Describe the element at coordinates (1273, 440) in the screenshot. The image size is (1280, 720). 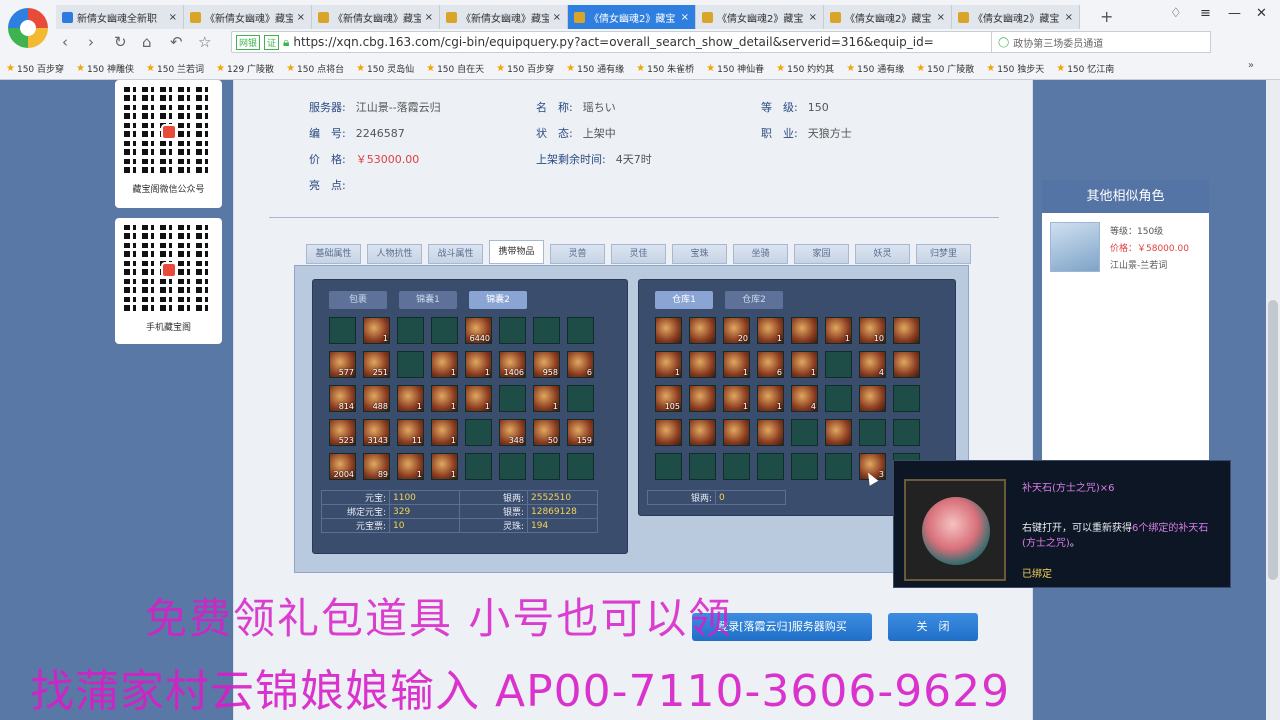
I see `scrollbar-thumb` at that location.